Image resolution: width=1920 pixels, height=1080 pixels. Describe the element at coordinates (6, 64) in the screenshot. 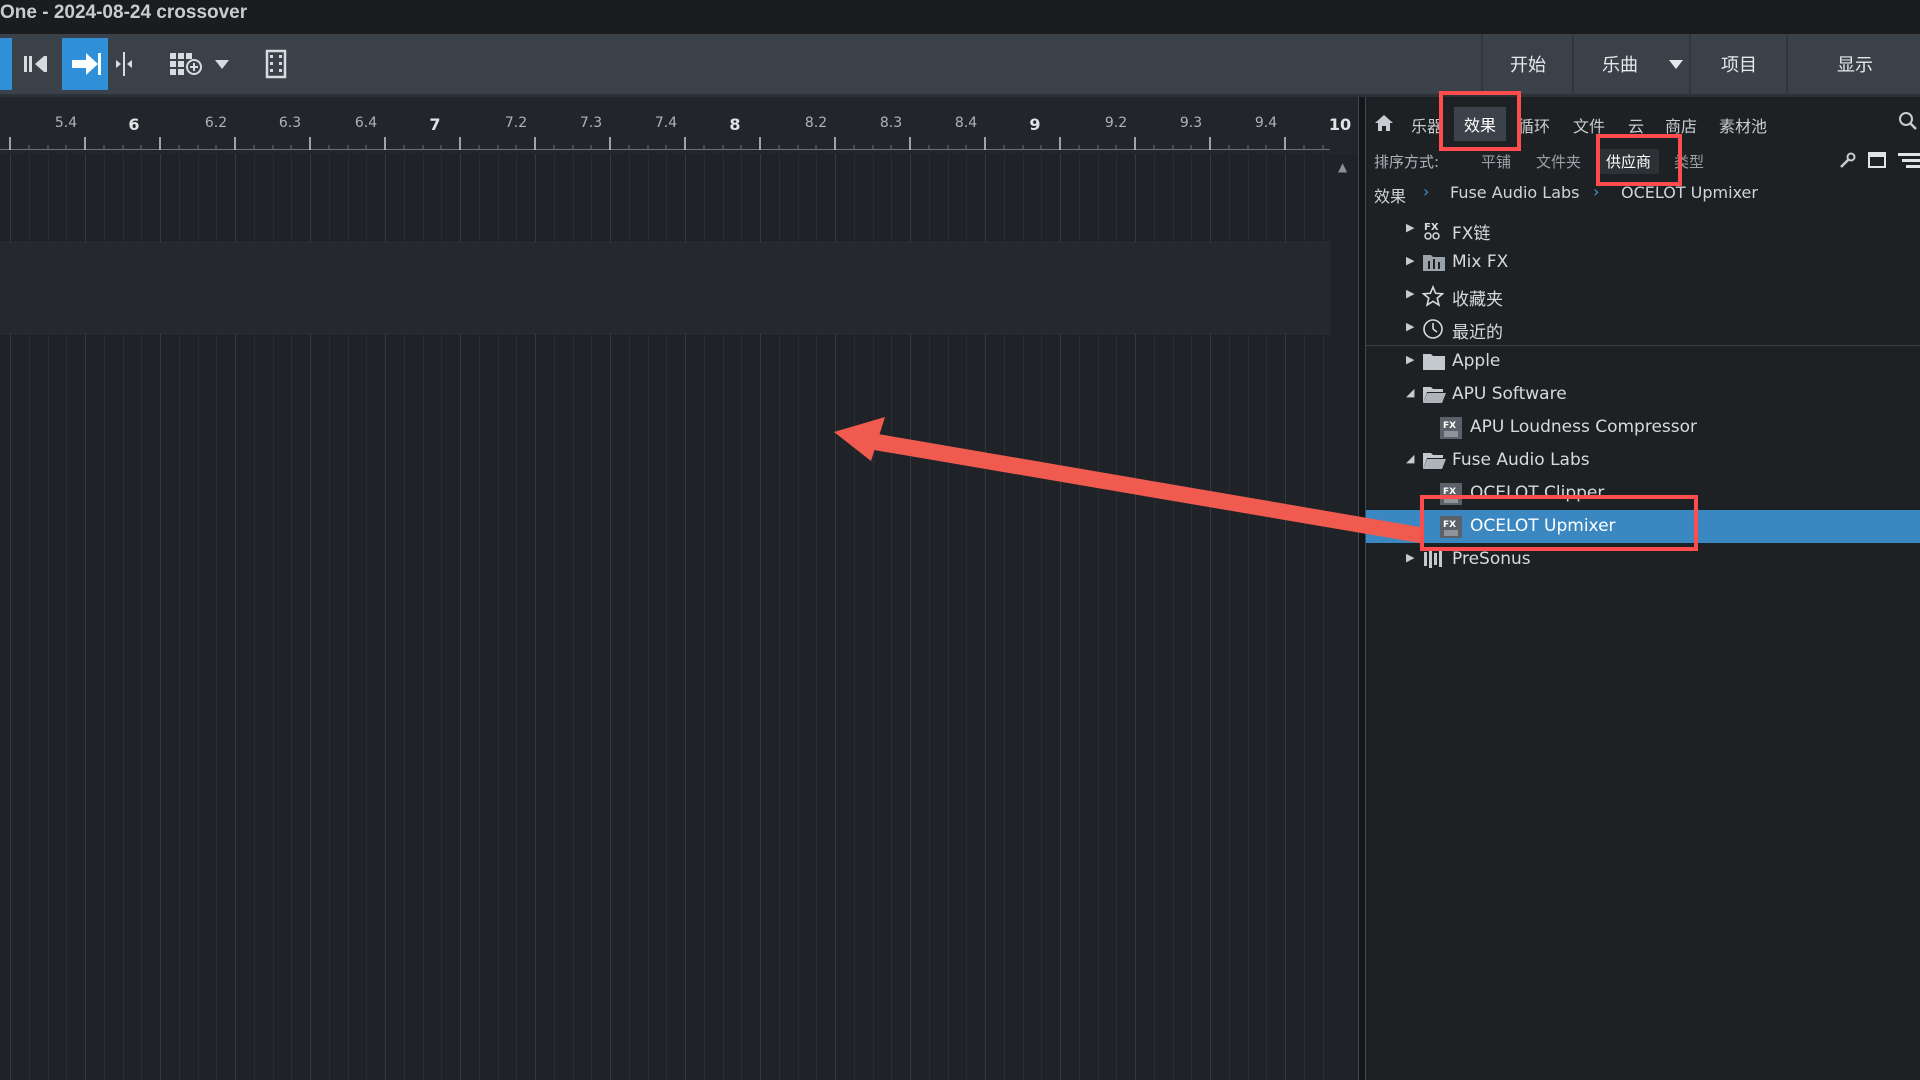

I see `tool-button-edge` at that location.